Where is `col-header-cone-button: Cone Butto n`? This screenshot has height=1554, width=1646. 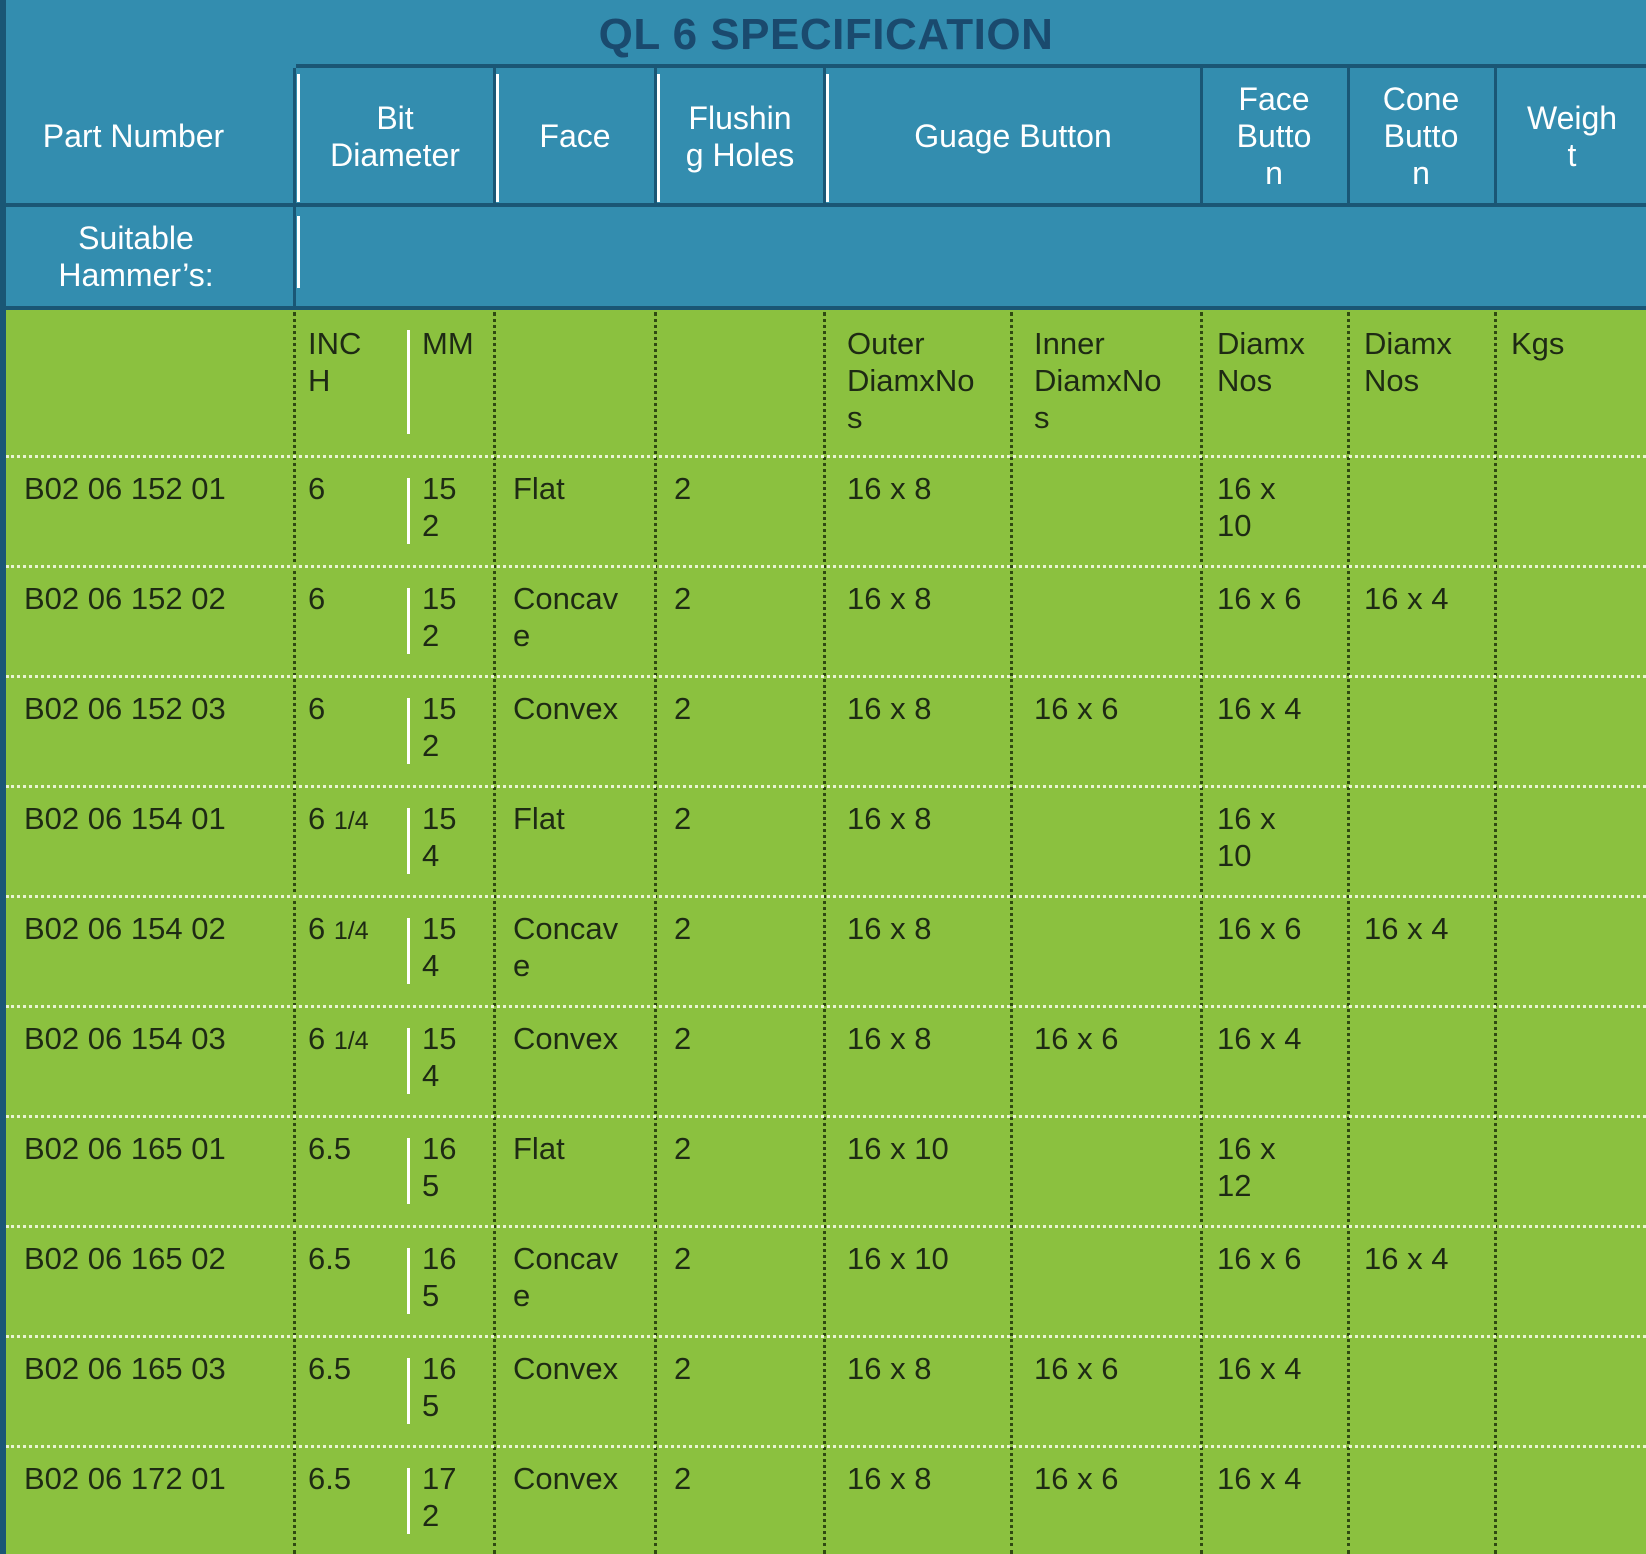
col-header-cone-button: Cone Butto n is located at coordinates (1421, 136).